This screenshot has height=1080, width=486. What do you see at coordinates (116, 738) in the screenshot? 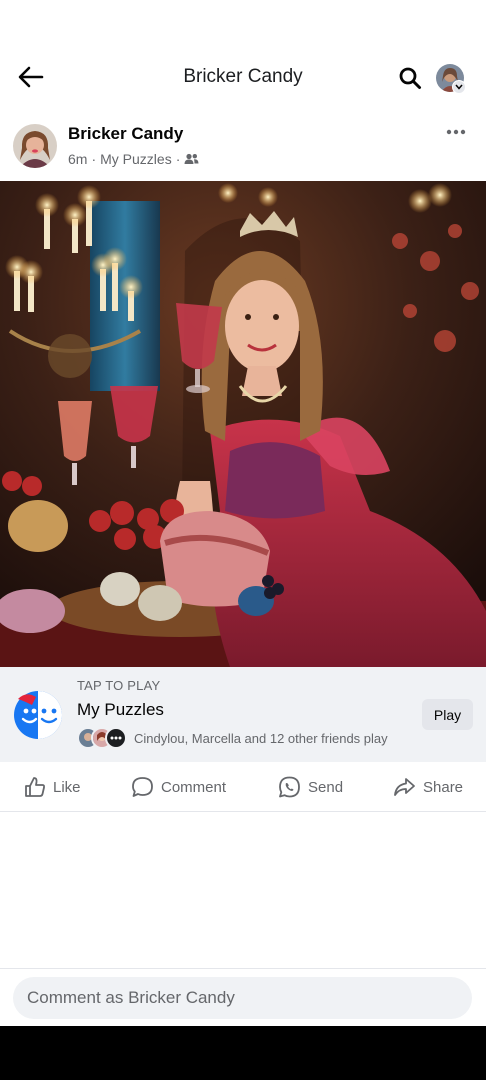
I see `more-friends-icon` at bounding box center [116, 738].